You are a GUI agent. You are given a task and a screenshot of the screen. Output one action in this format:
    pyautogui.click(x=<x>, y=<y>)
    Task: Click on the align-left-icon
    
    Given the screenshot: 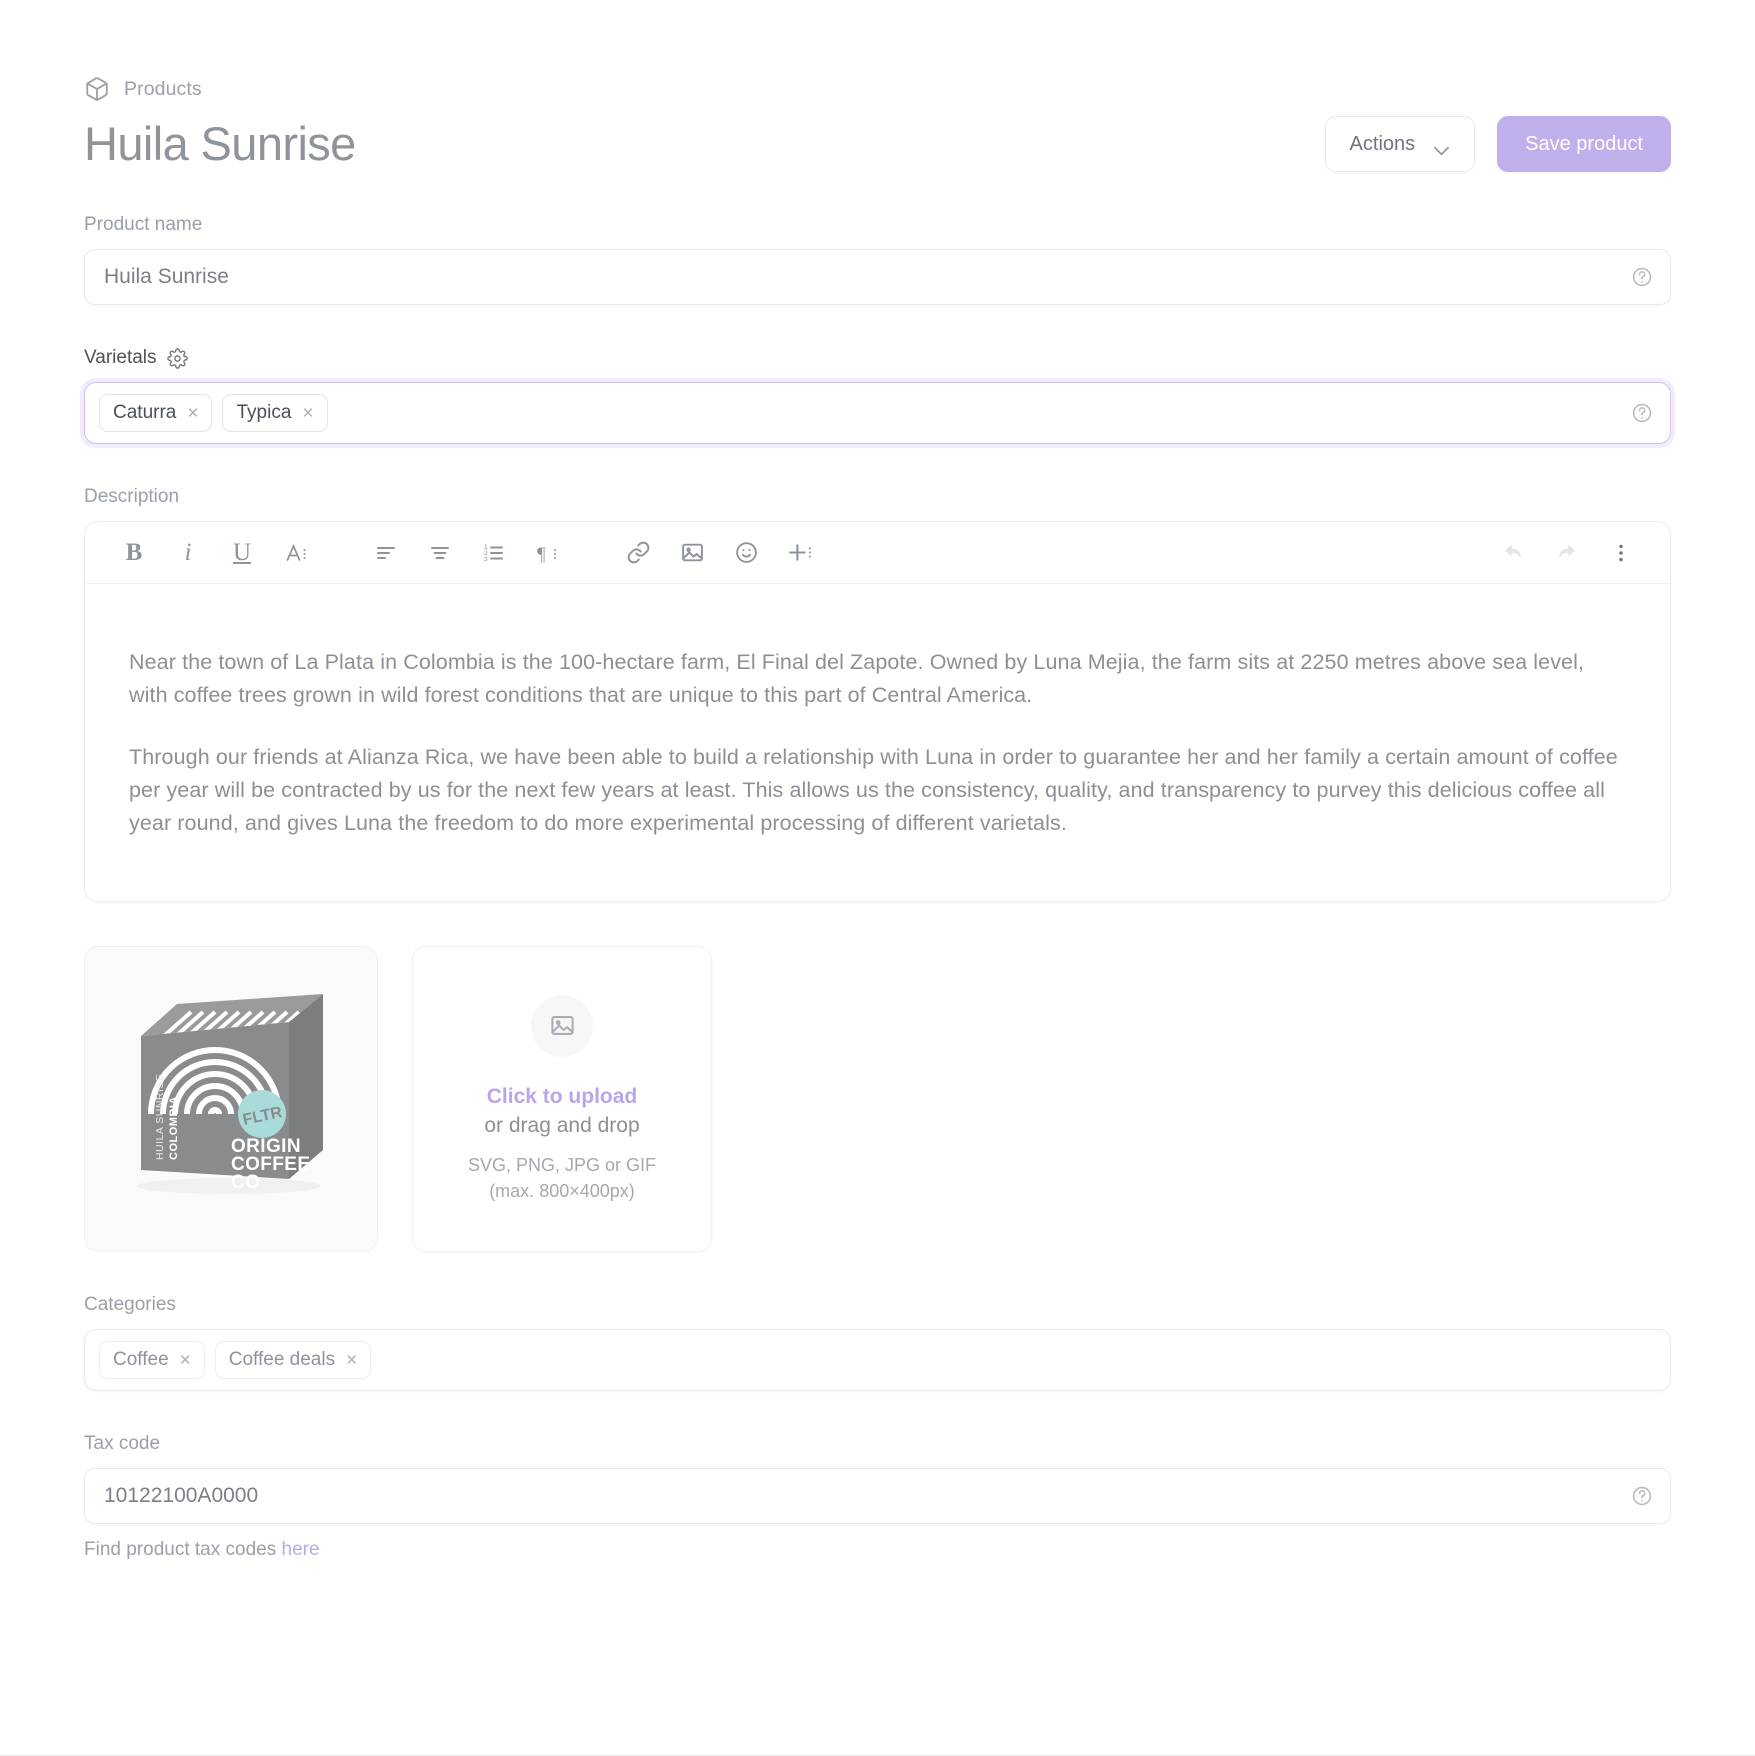 What is the action you would take?
    pyautogui.click(x=386, y=553)
    